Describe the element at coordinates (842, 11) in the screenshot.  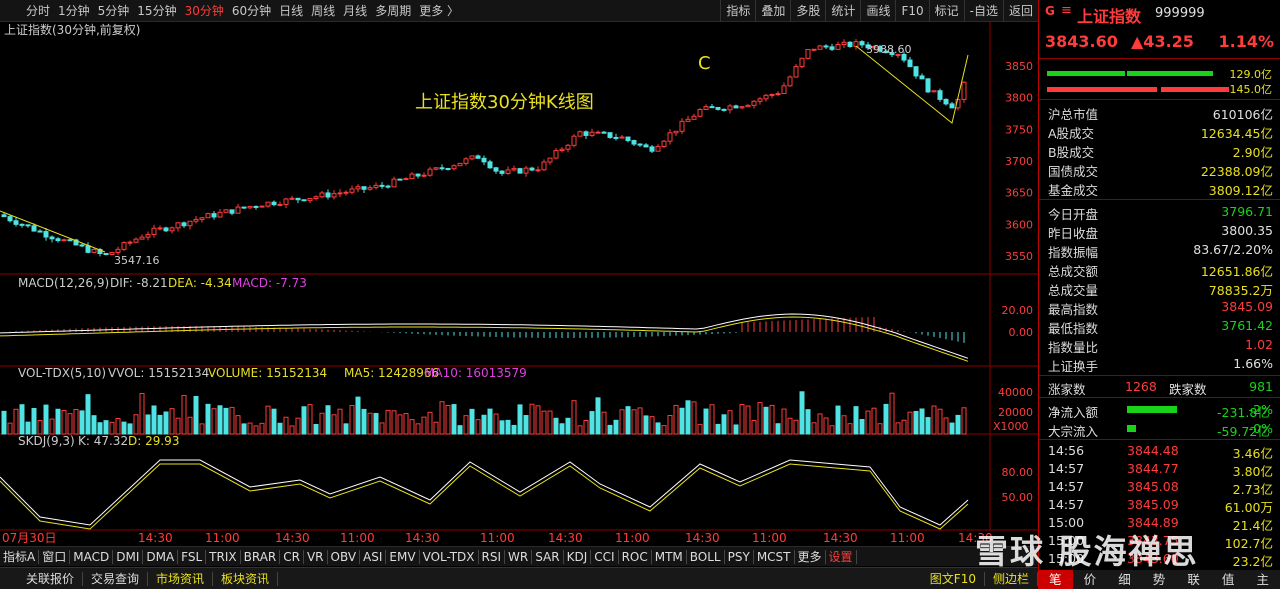
I see `tool-button: 统计` at that location.